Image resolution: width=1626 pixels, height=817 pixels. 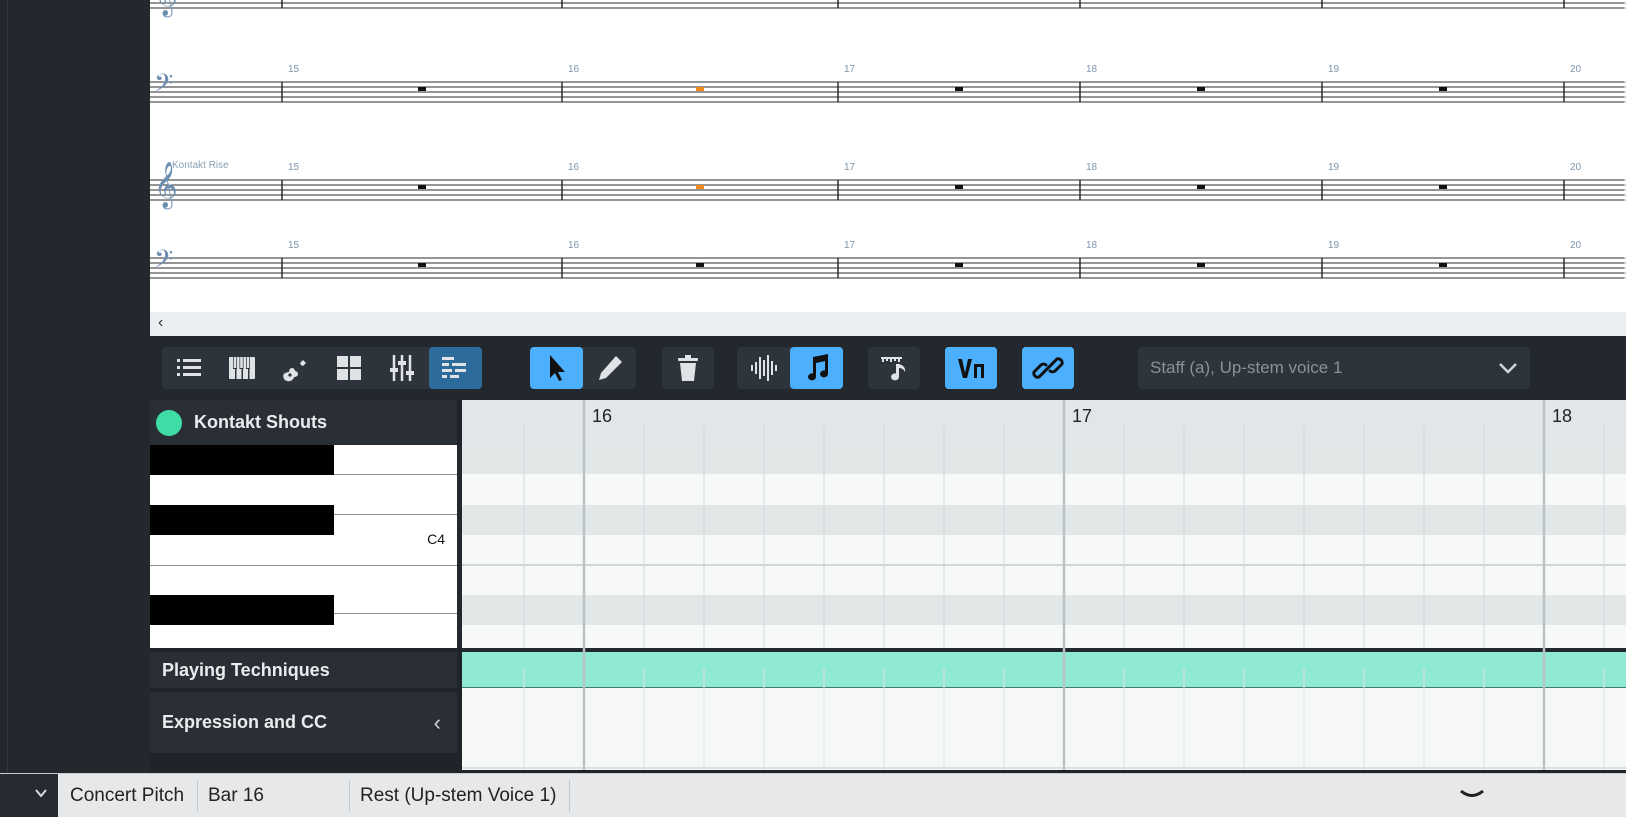 I want to click on bar-number: 20, so click(x=1576, y=167).